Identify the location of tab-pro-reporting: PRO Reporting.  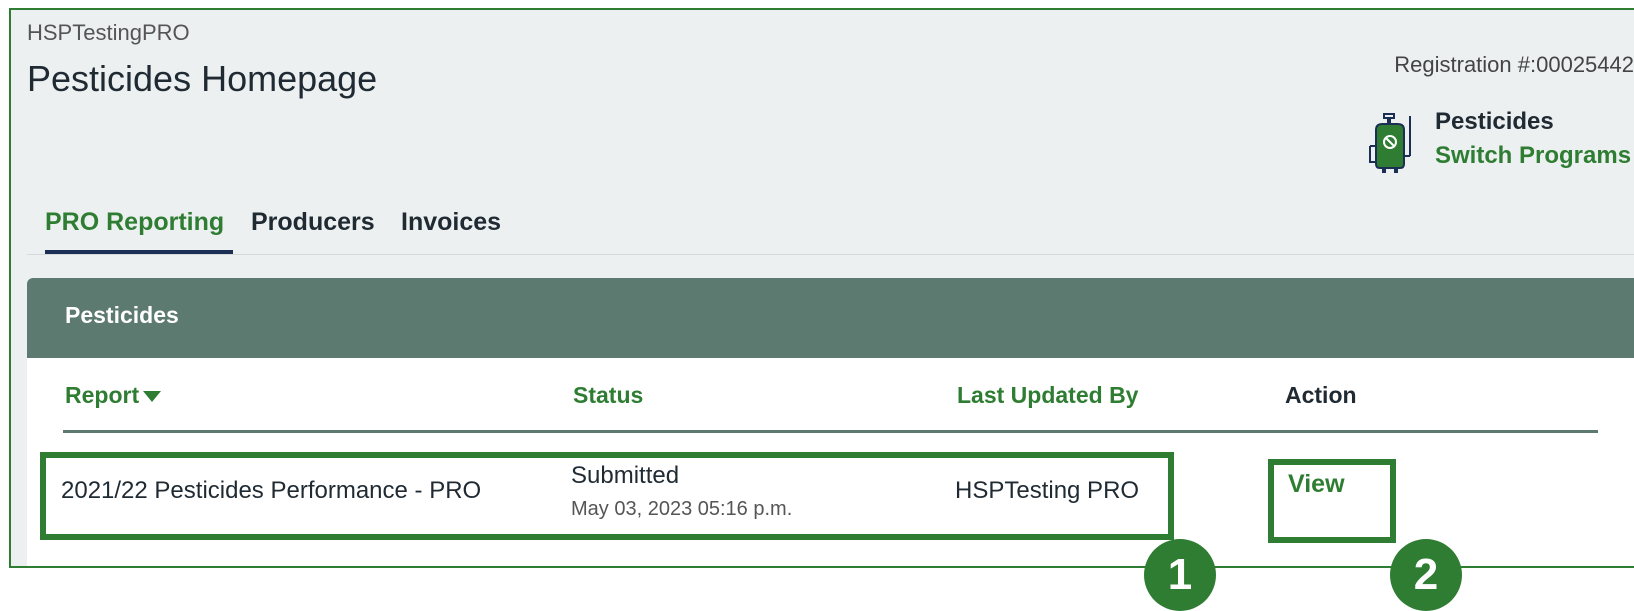
(139, 228).